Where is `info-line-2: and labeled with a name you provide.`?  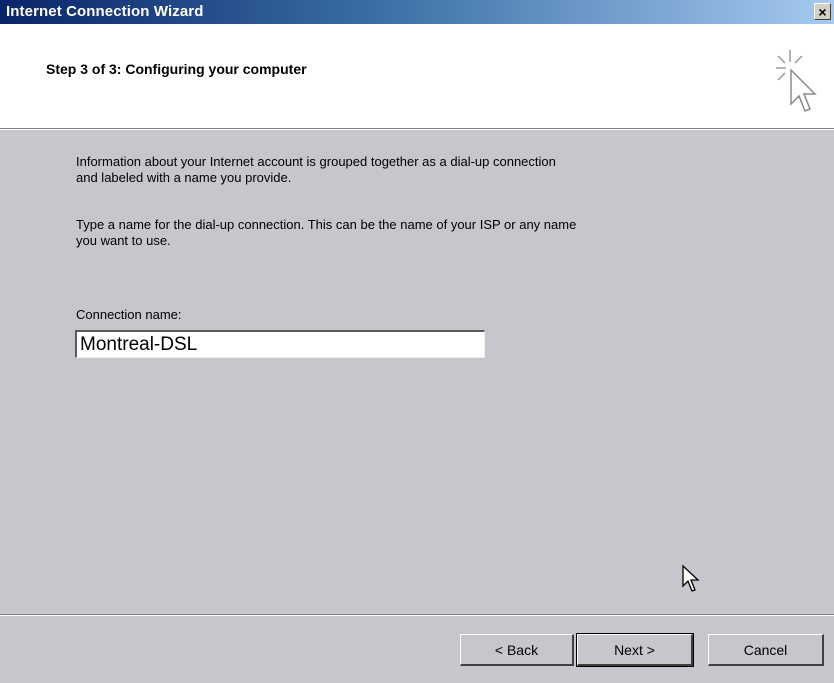 info-line-2: and labeled with a name you provide. is located at coordinates (184, 177).